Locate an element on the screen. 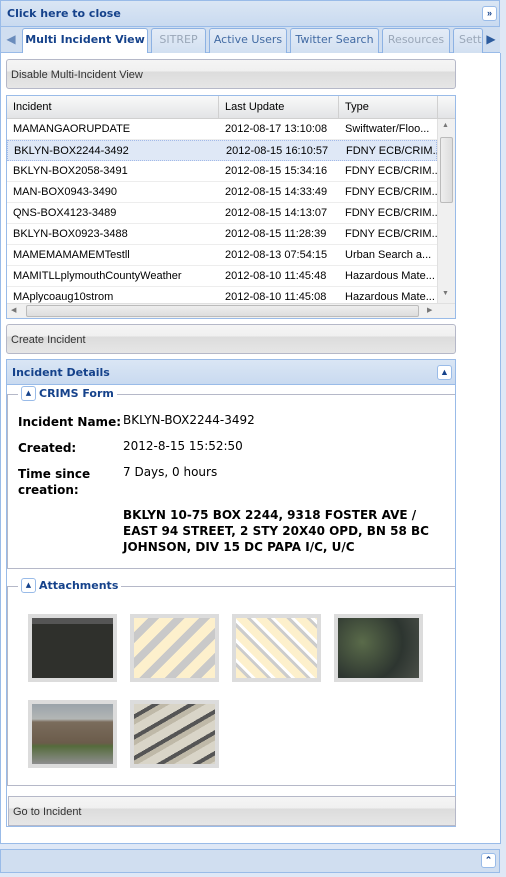  attachments-legend: ▲ Attachments is located at coordinates (70, 585).